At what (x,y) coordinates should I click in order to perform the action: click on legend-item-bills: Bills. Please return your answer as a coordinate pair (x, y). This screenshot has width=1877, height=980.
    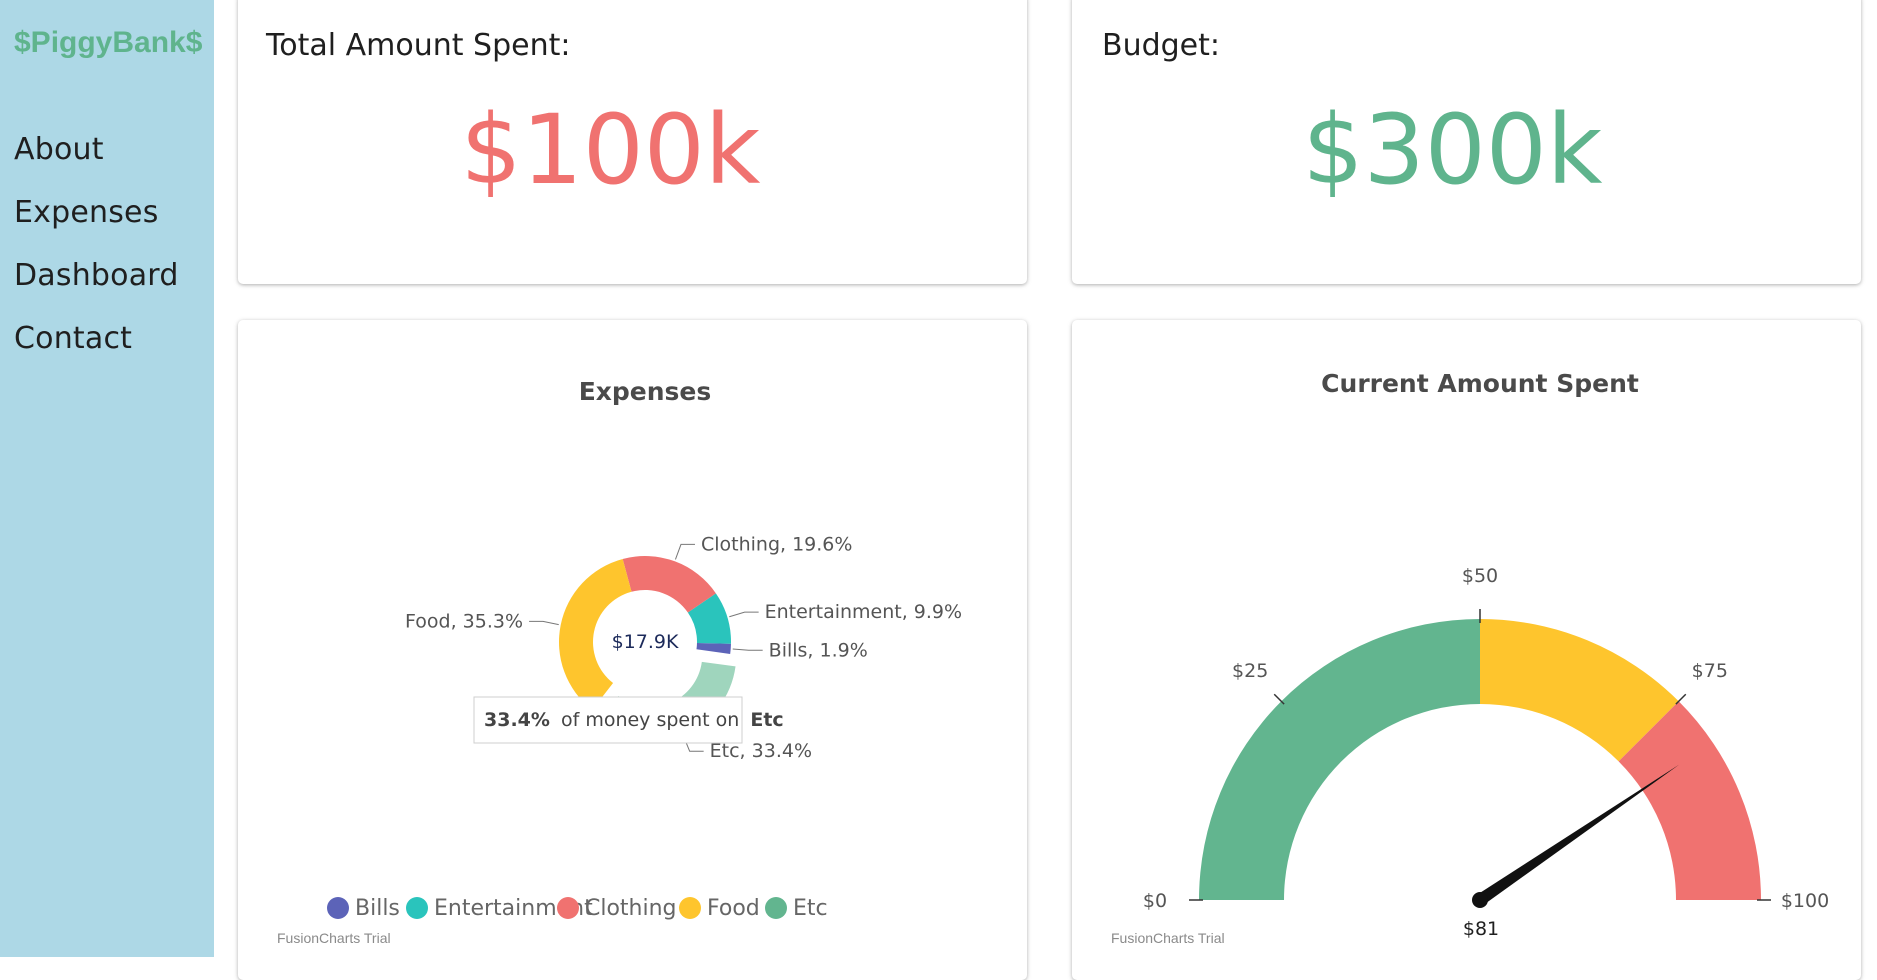
    Looking at the image, I should click on (377, 908).